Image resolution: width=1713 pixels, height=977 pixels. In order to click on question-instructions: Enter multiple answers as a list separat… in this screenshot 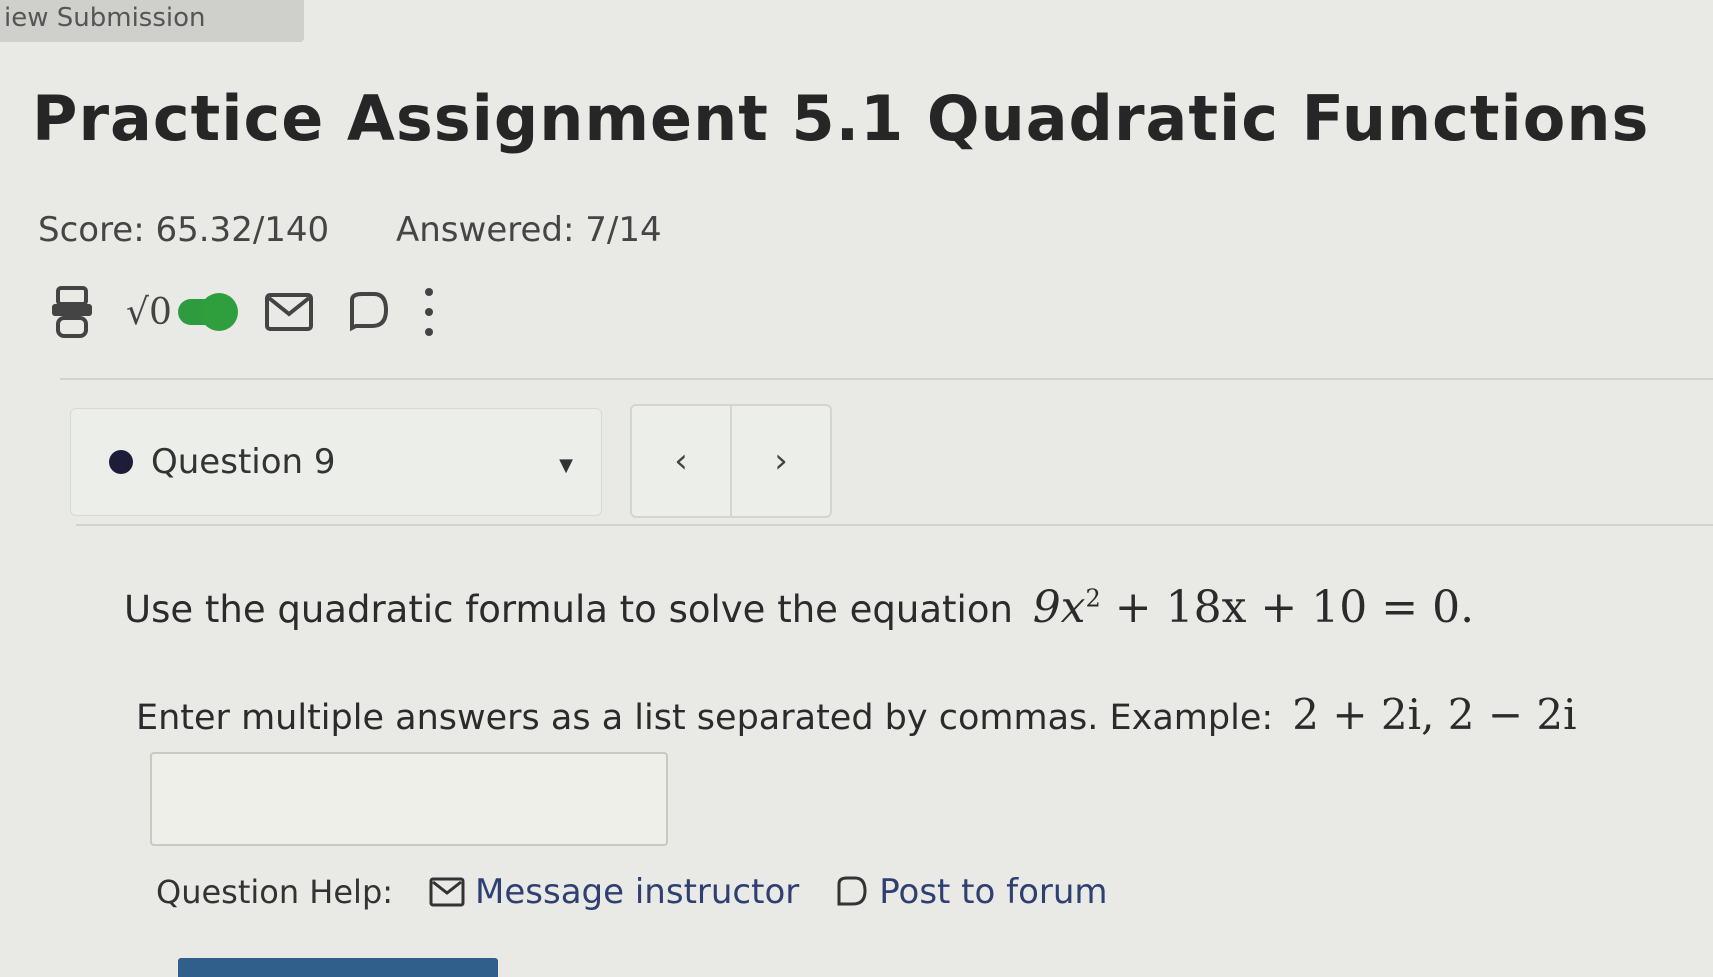, I will do `click(856, 714)`.